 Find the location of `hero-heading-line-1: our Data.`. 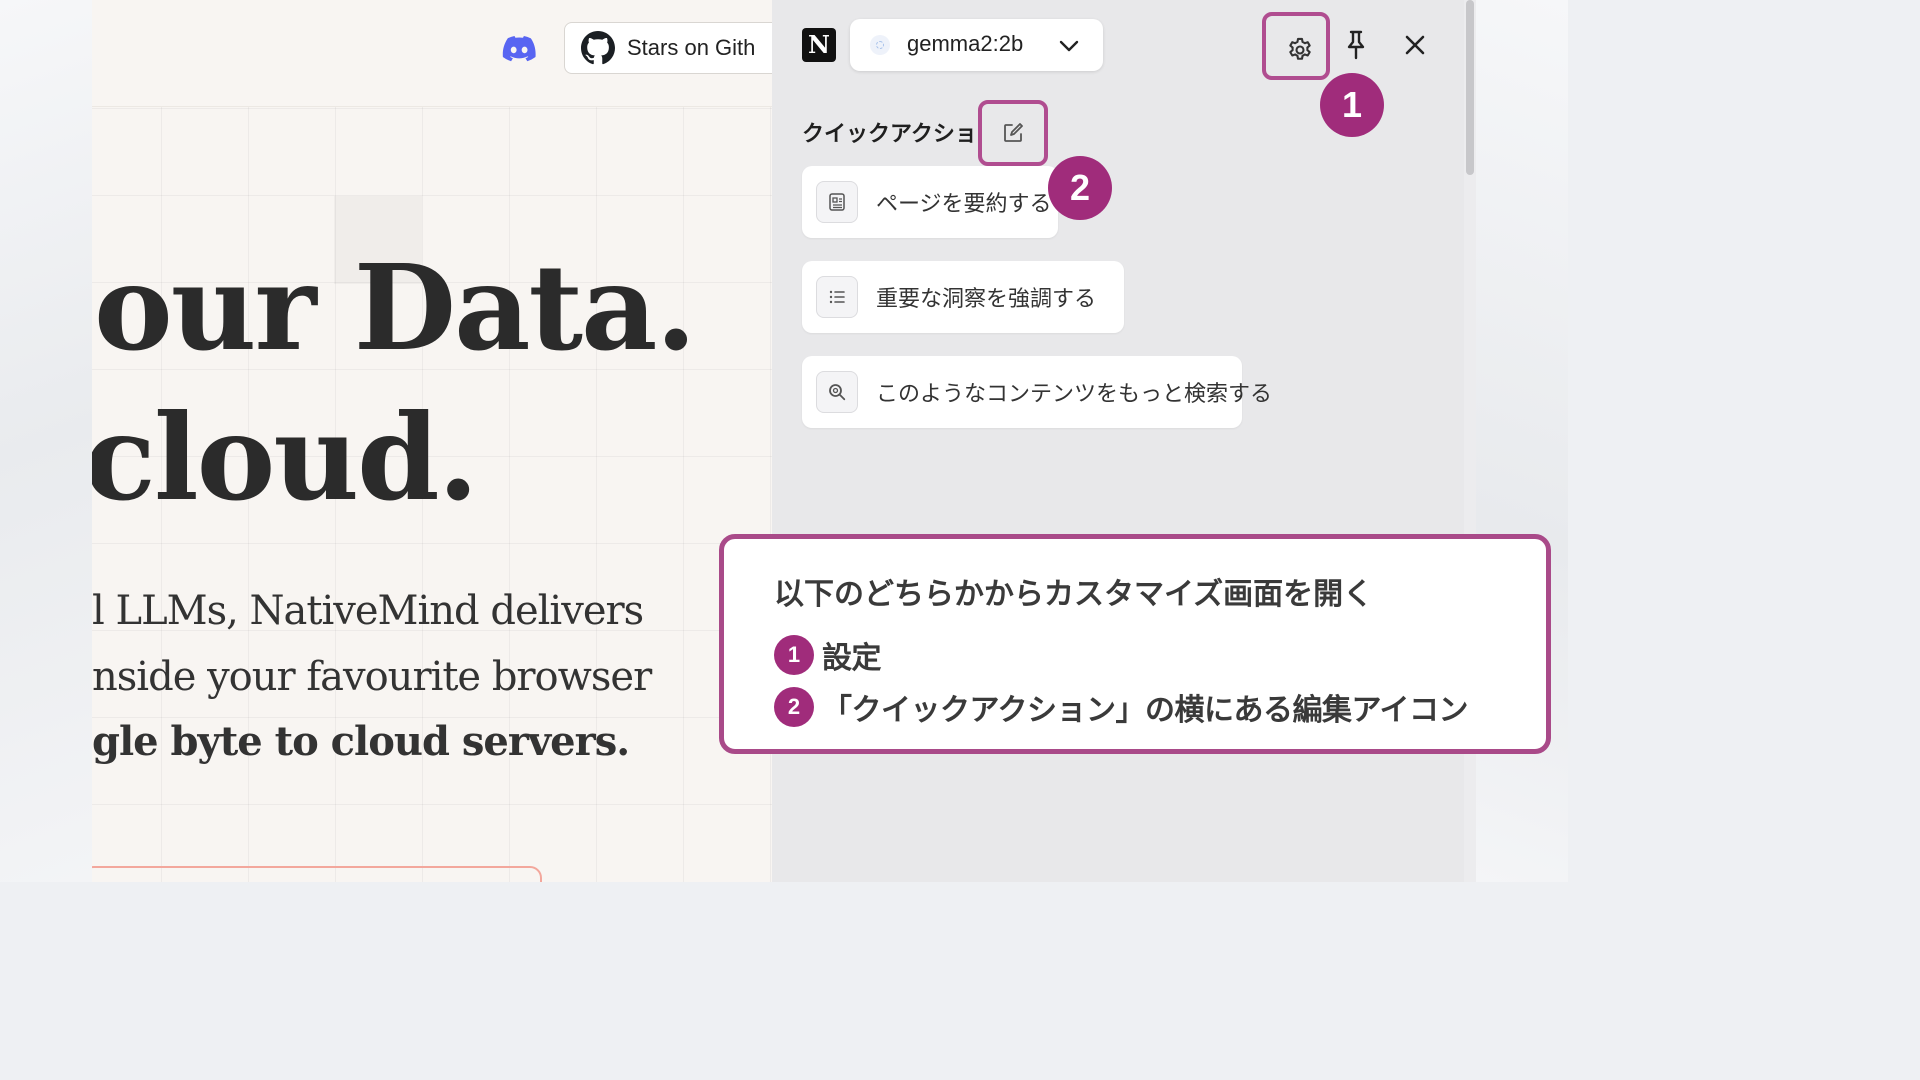

hero-heading-line-1: our Data. is located at coordinates (395, 307).